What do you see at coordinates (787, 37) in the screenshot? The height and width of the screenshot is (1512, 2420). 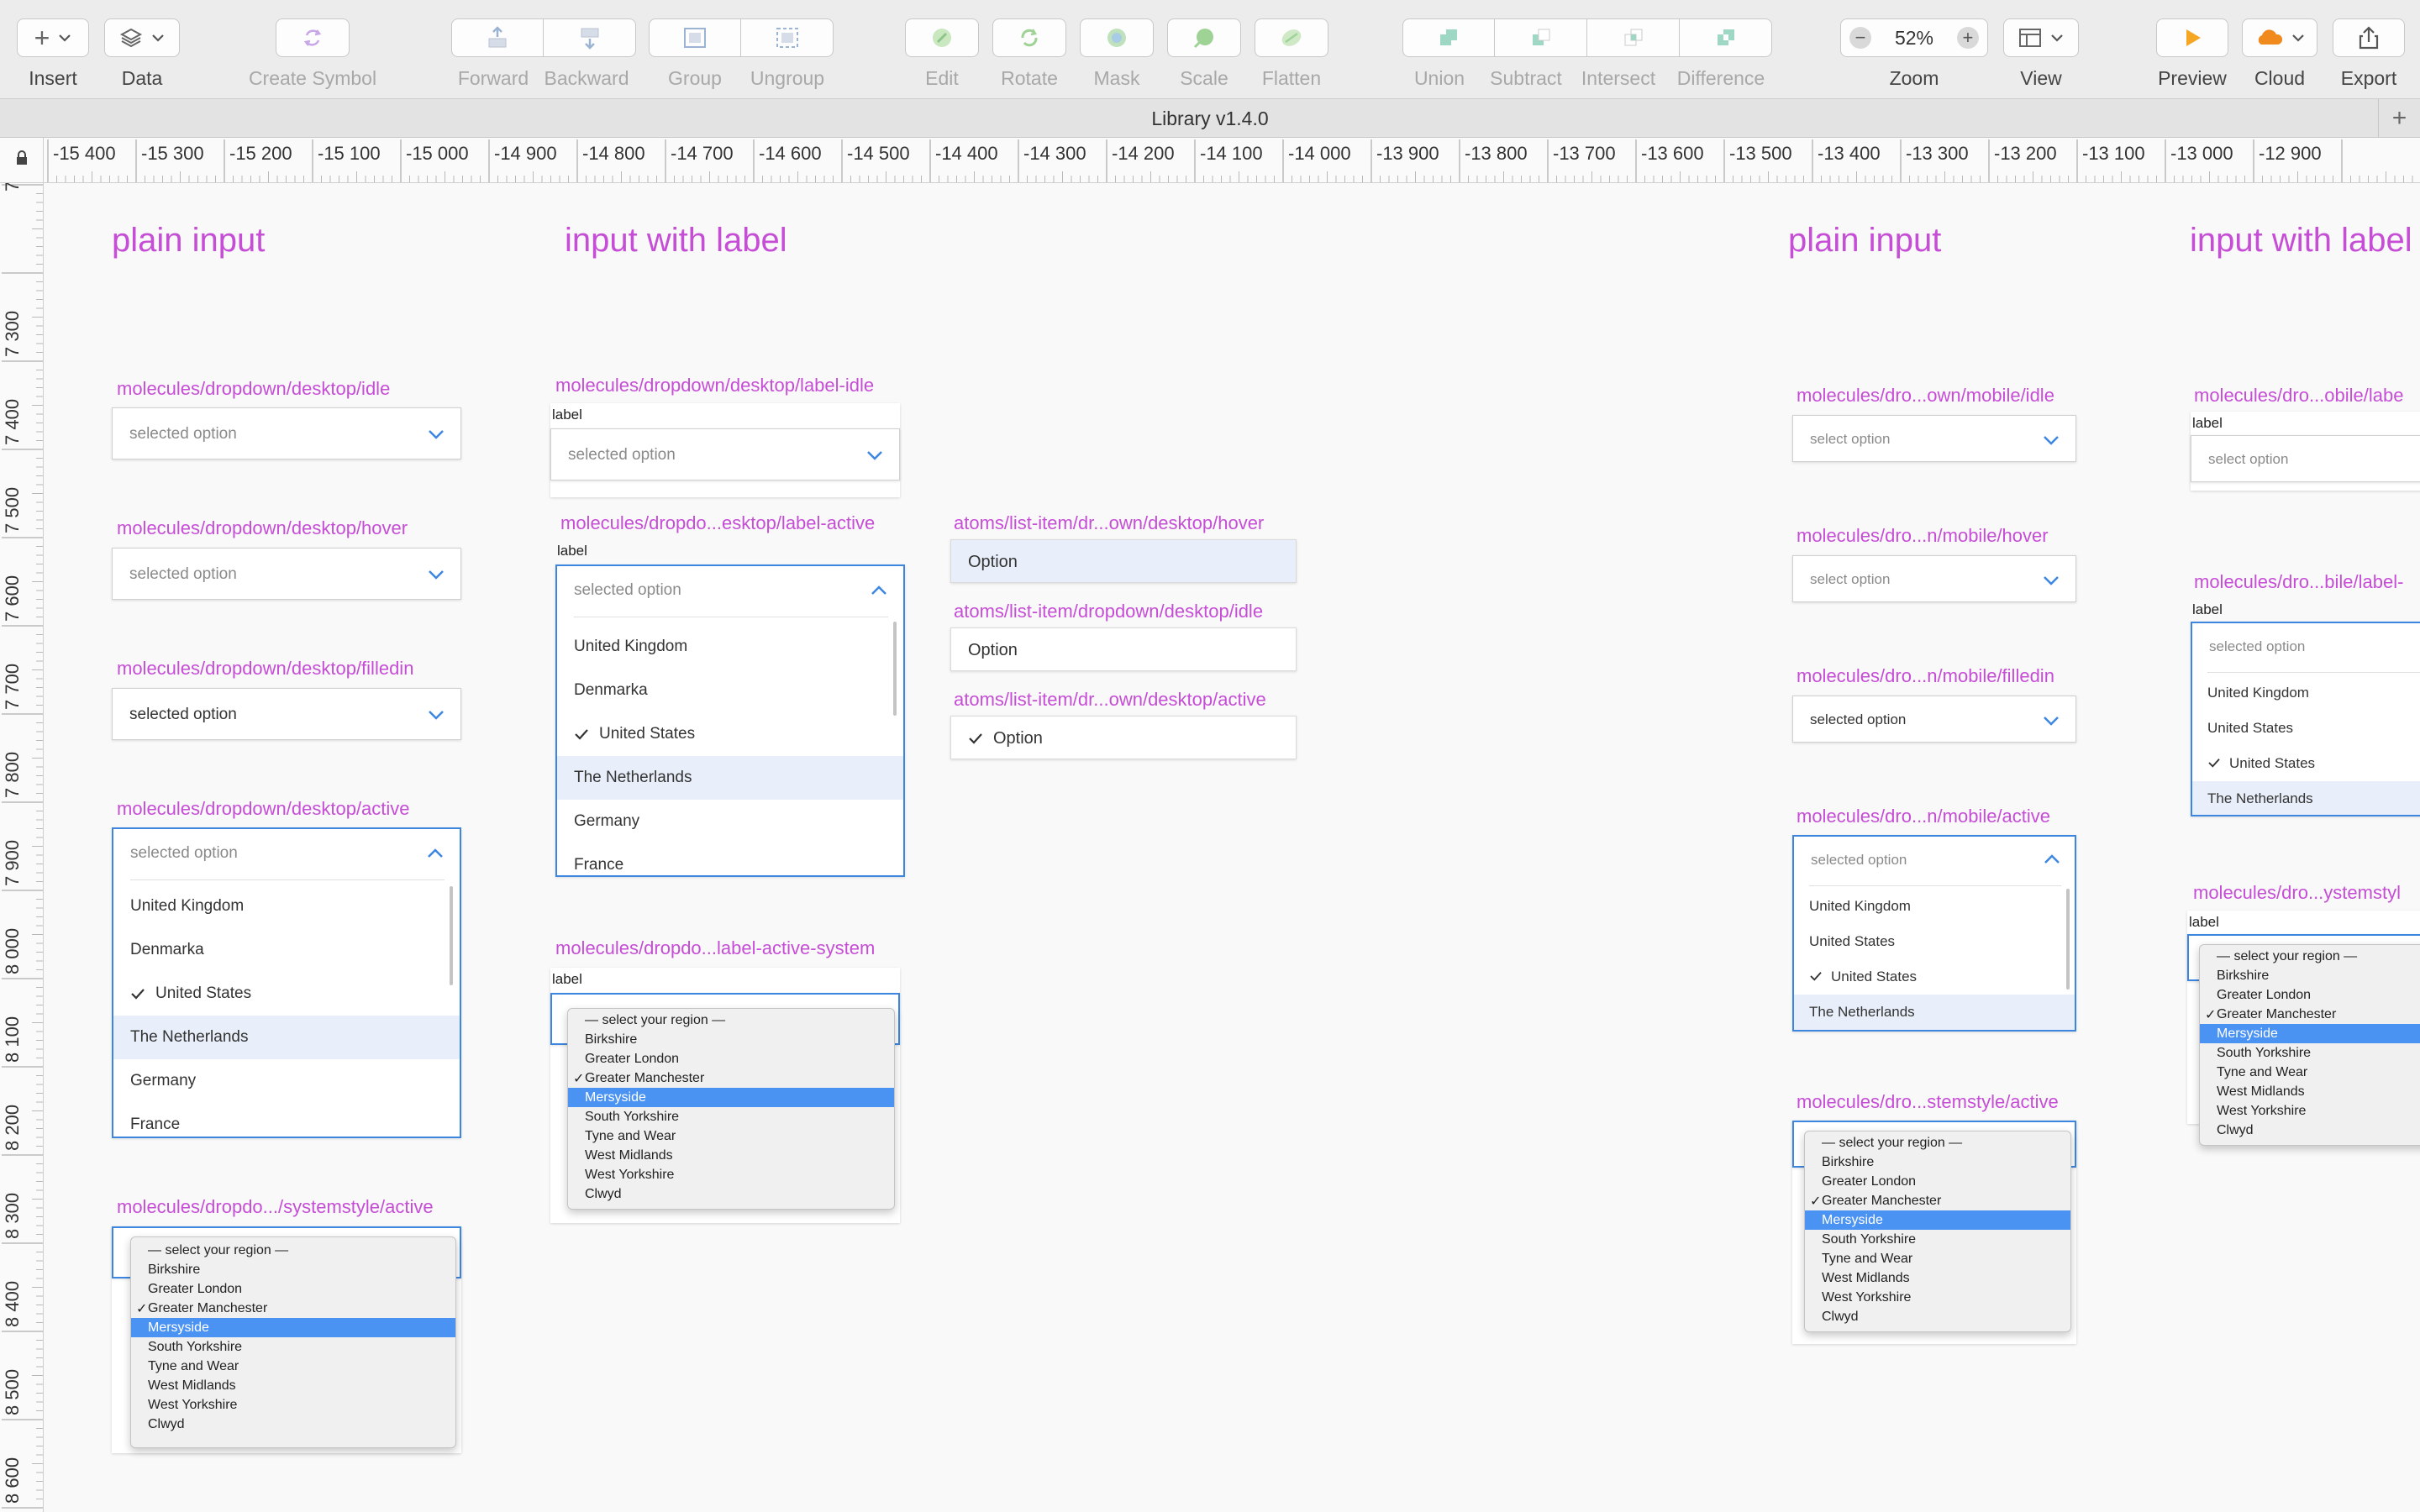 I see `ungroup-button` at bounding box center [787, 37].